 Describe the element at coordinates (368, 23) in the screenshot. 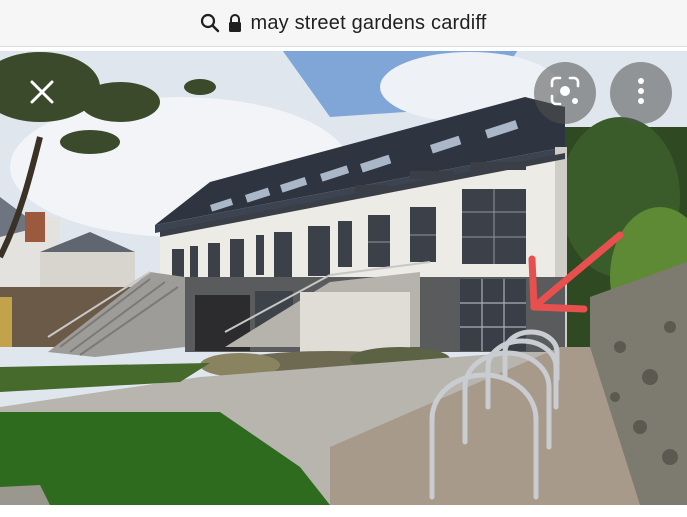

I see `search-query: may street gardens cardiff` at that location.